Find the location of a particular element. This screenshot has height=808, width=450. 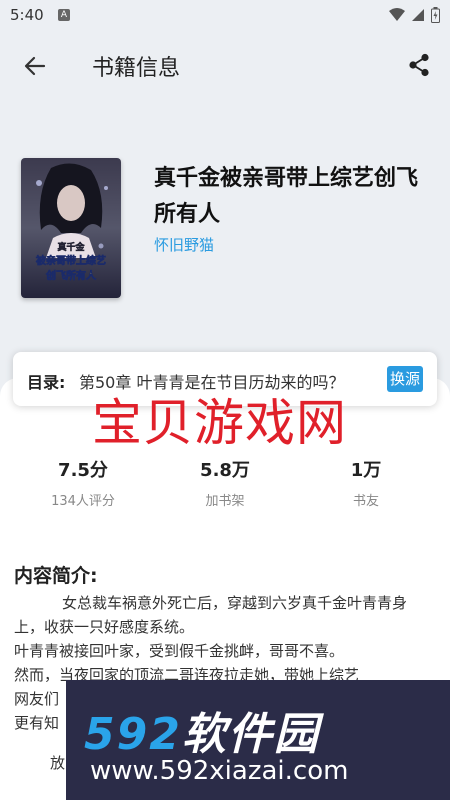

stat-bookshelf-value: 5.8万 is located at coordinates (225, 470).